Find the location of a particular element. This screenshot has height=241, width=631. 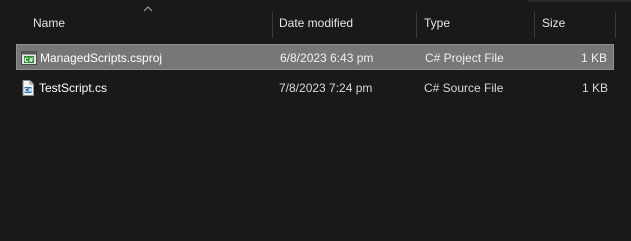

column-header-type: Type is located at coordinates (475, 23).